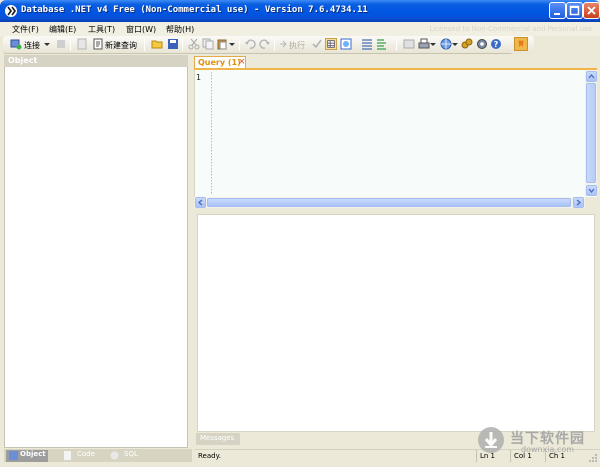 Image resolution: width=600 pixels, height=467 pixels. I want to click on paste-dropdown-icon, so click(232, 44).